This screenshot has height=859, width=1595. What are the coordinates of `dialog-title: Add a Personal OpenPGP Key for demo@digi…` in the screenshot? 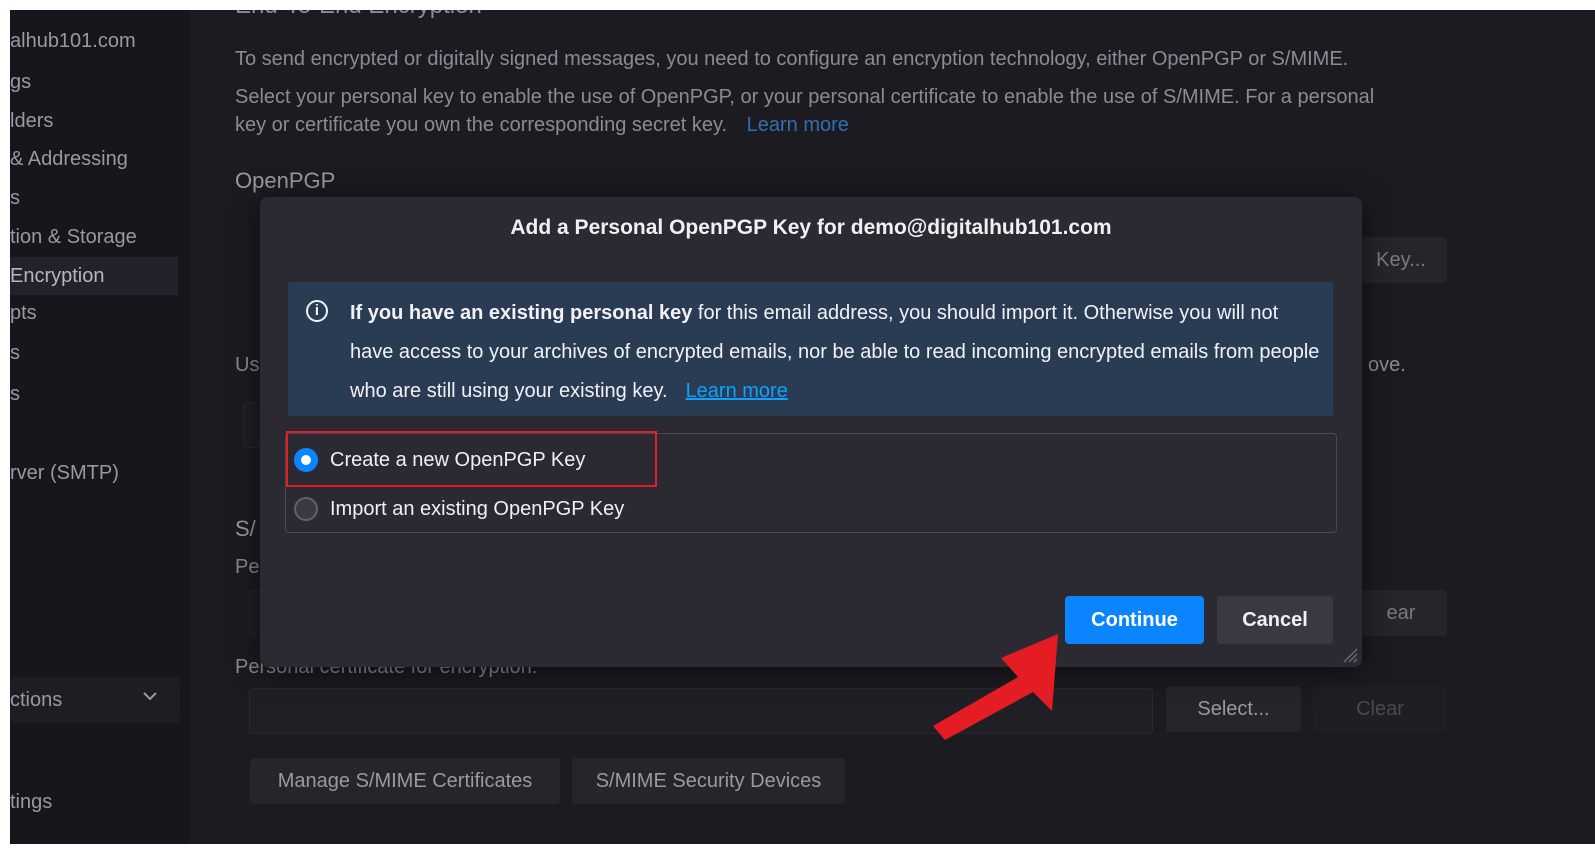 It's located at (811, 227).